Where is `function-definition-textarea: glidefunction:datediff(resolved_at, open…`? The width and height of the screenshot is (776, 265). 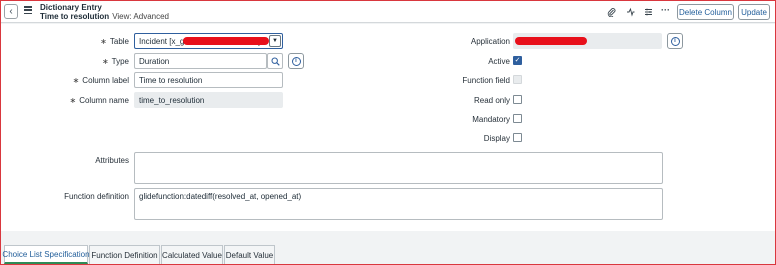 function-definition-textarea: glidefunction:datediff(resolved_at, open… is located at coordinates (398, 204).